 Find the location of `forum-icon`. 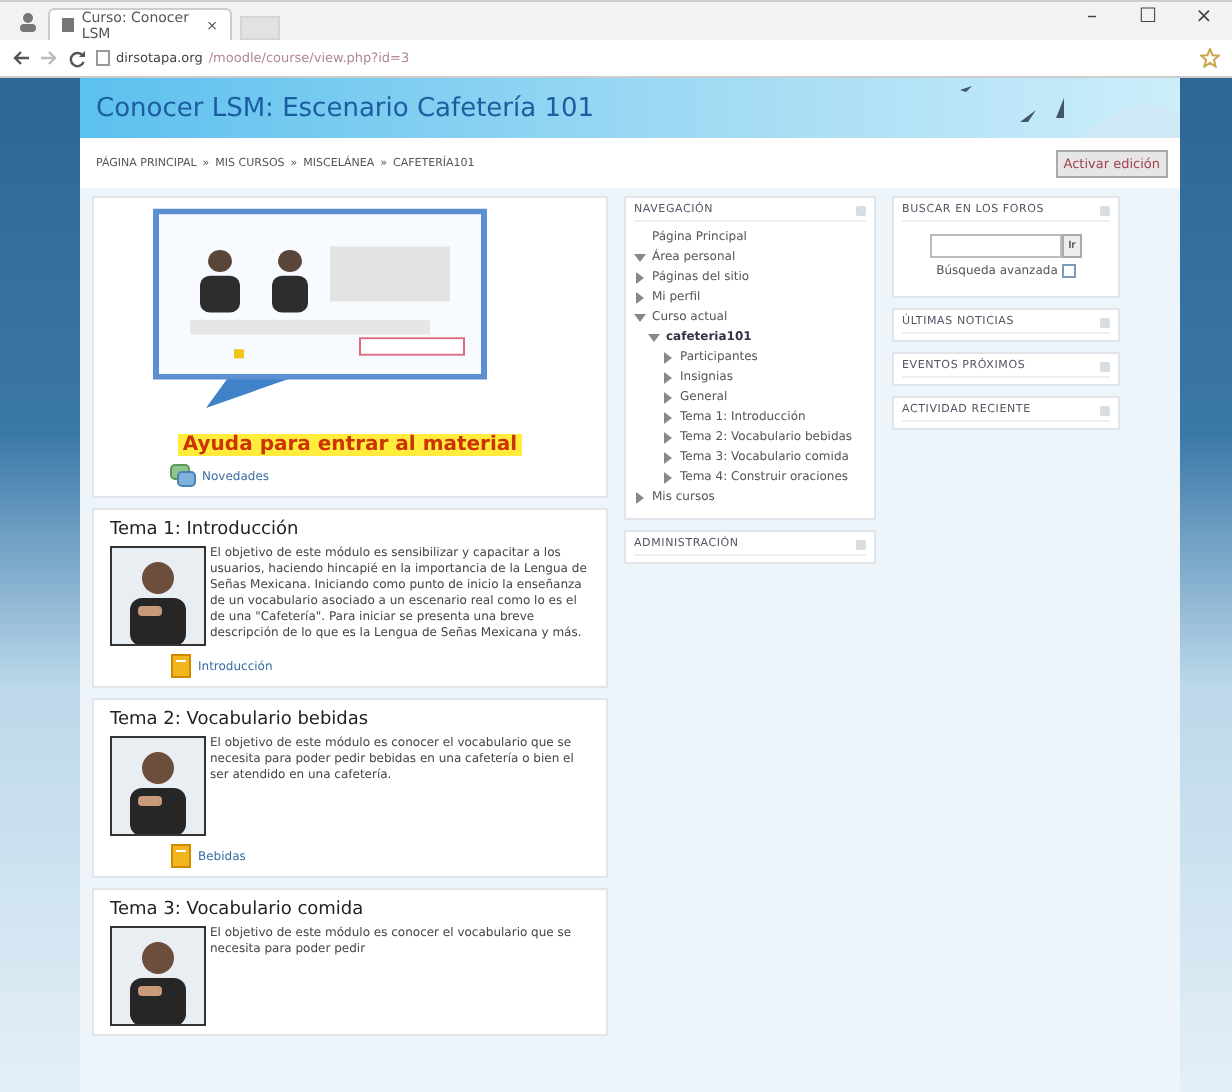

forum-icon is located at coordinates (183, 476).